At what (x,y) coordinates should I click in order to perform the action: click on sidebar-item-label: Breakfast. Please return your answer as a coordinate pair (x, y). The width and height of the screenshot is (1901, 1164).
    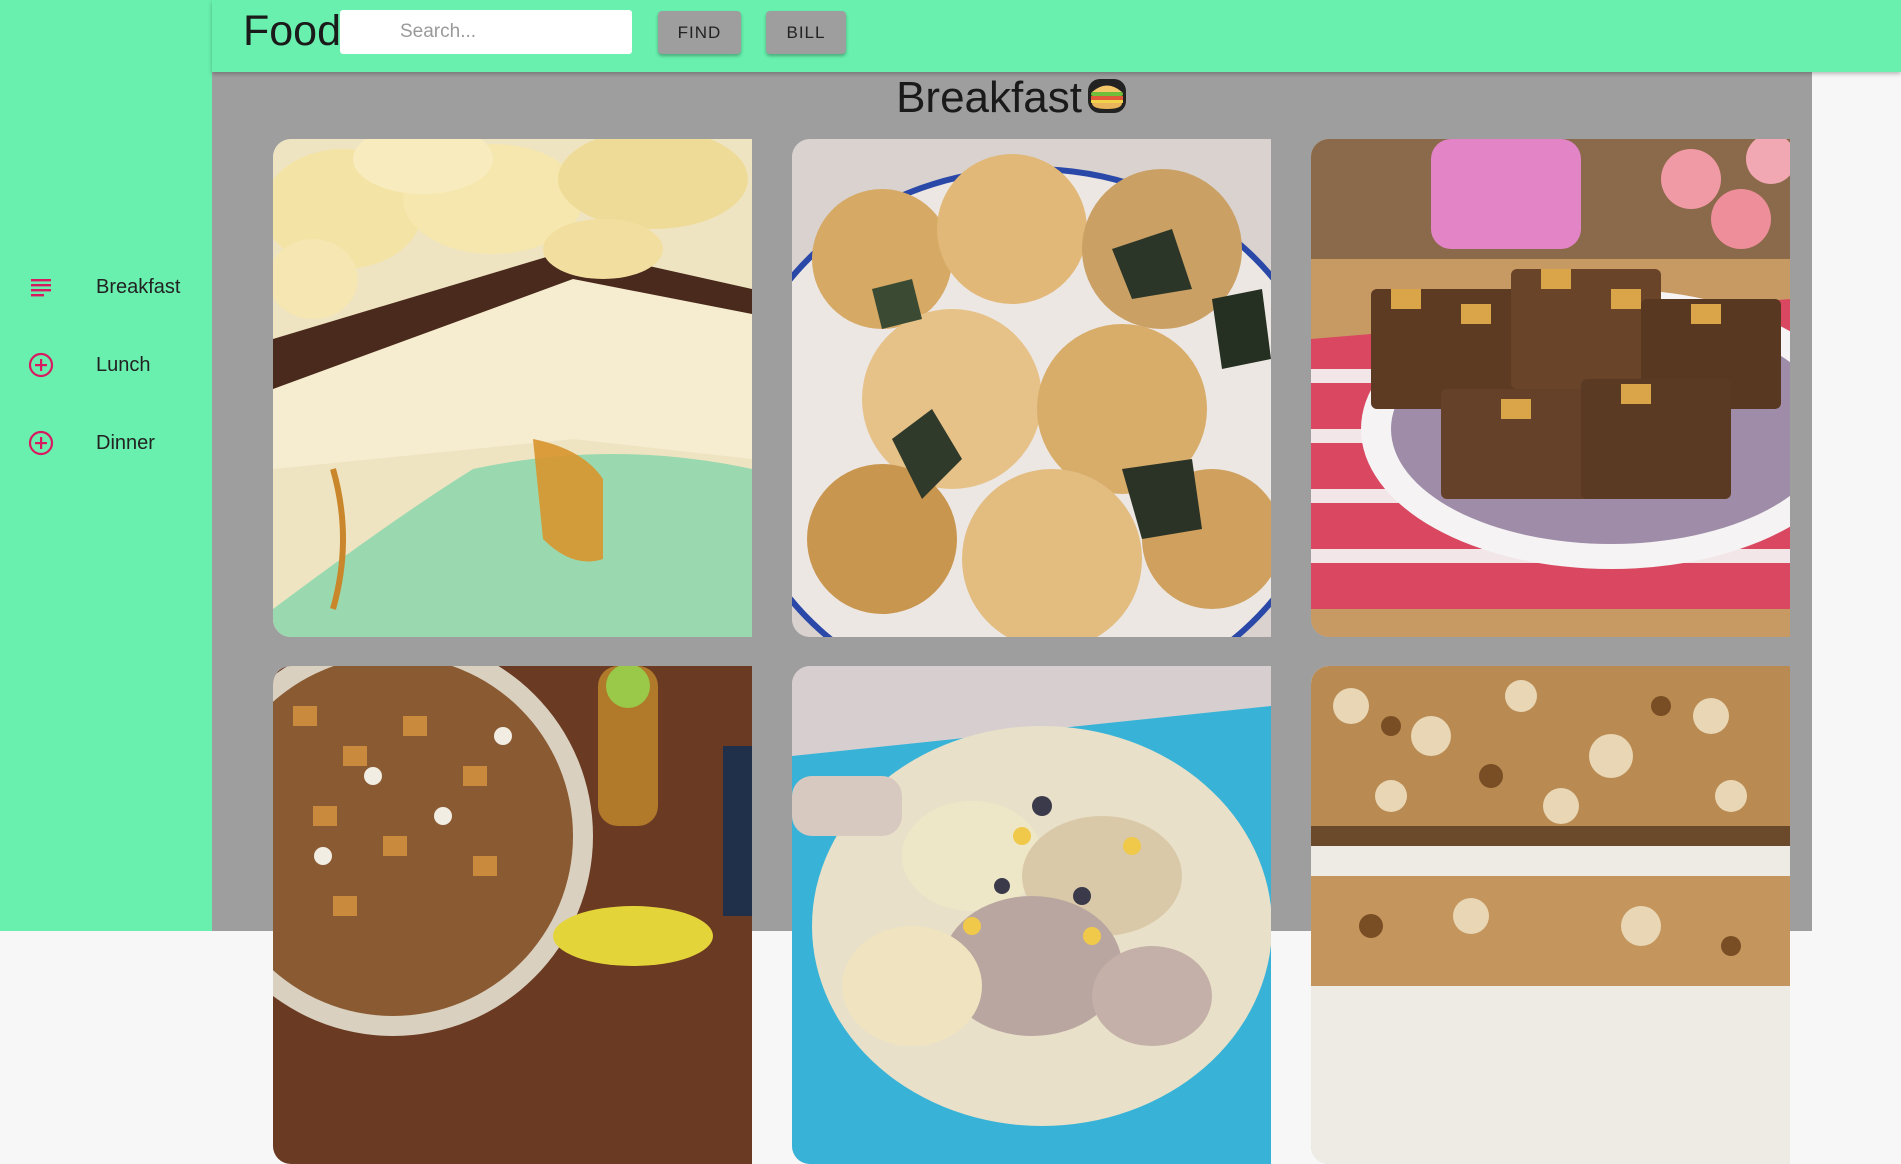
    Looking at the image, I should click on (138, 286).